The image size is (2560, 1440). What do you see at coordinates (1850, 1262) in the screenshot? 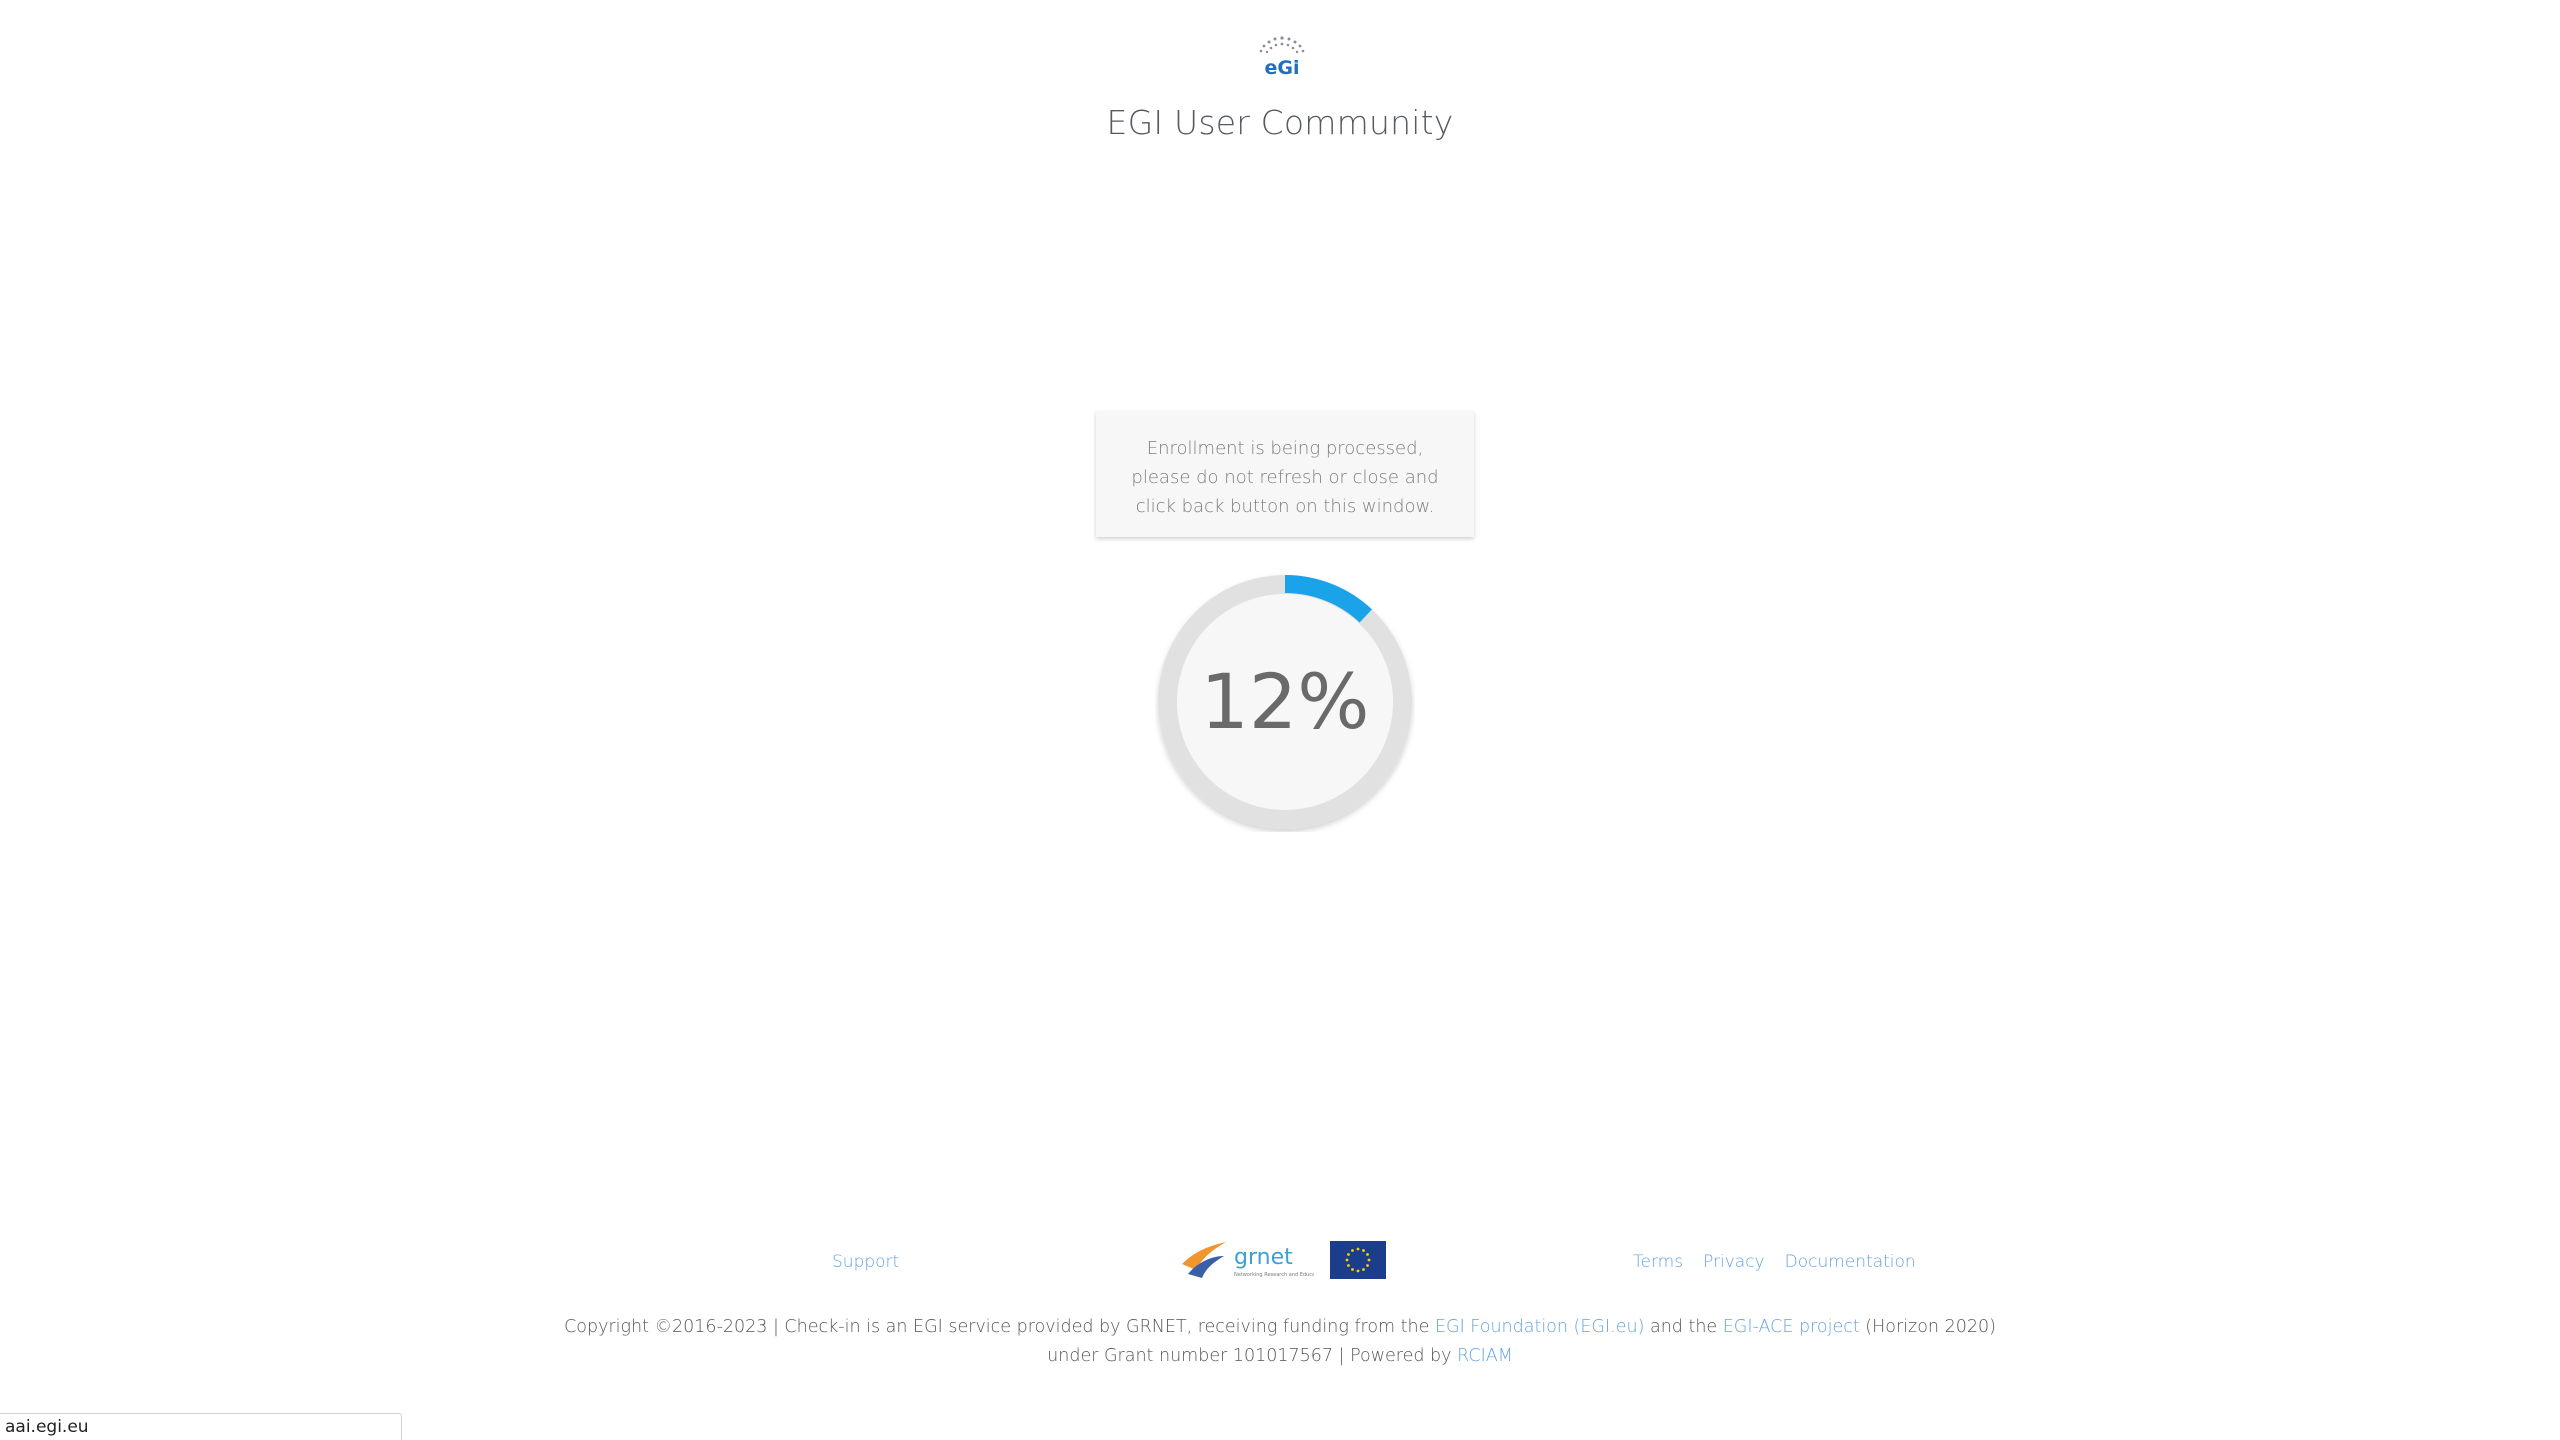
I see `documentation-link: Documentation` at bounding box center [1850, 1262].